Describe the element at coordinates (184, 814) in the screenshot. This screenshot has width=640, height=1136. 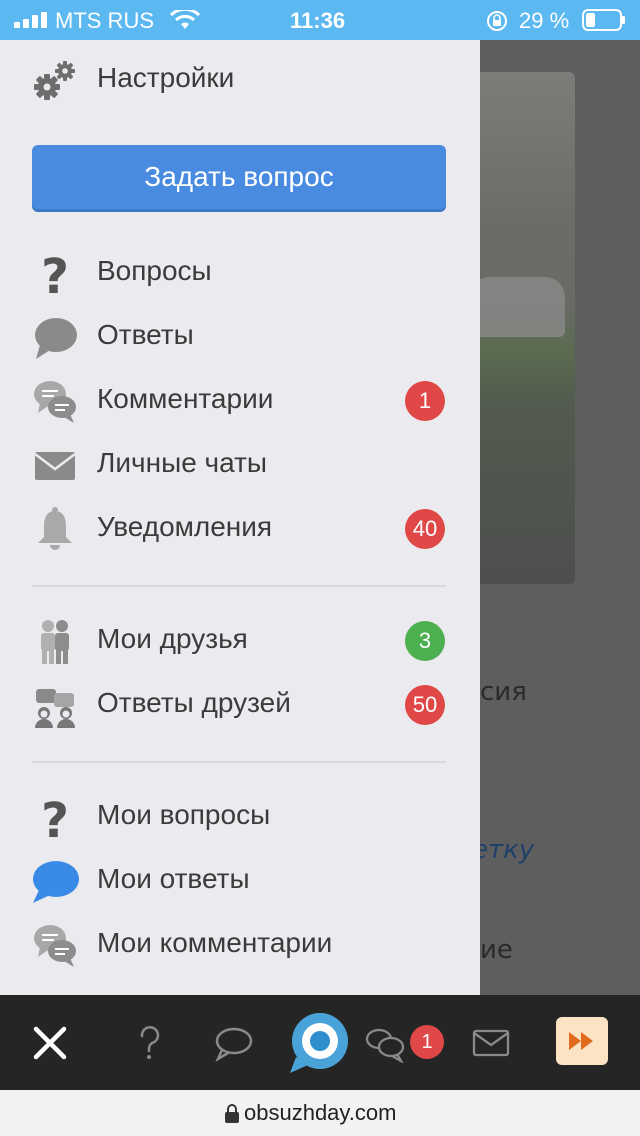
I see `menu-item-label: Мои вопросы` at that location.